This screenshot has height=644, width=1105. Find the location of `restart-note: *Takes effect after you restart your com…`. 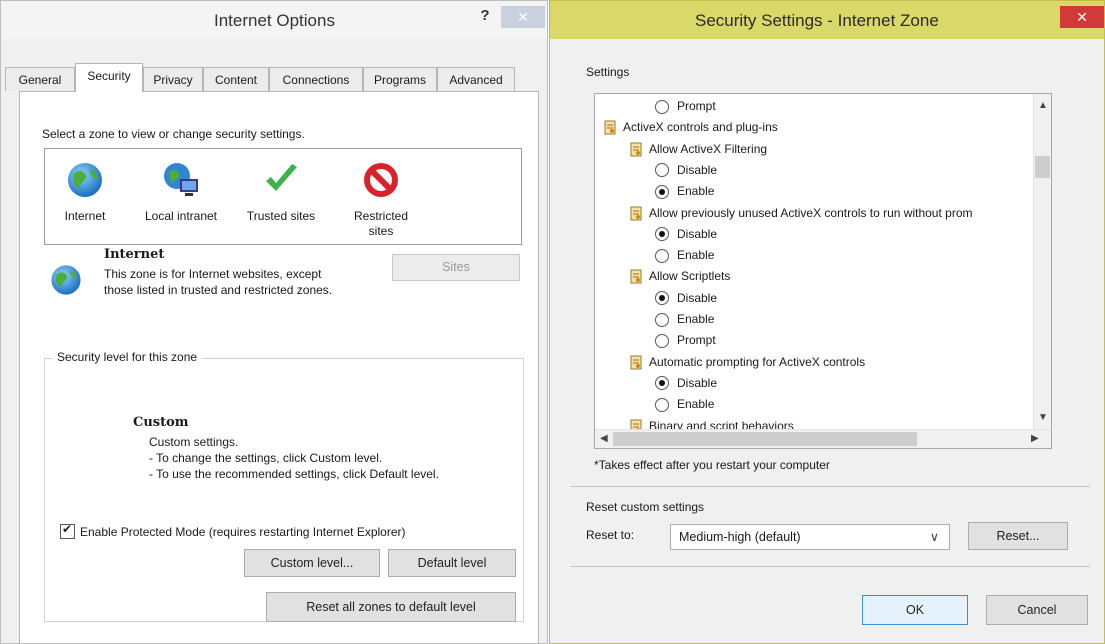

restart-note: *Takes effect after you restart your com… is located at coordinates (712, 465).